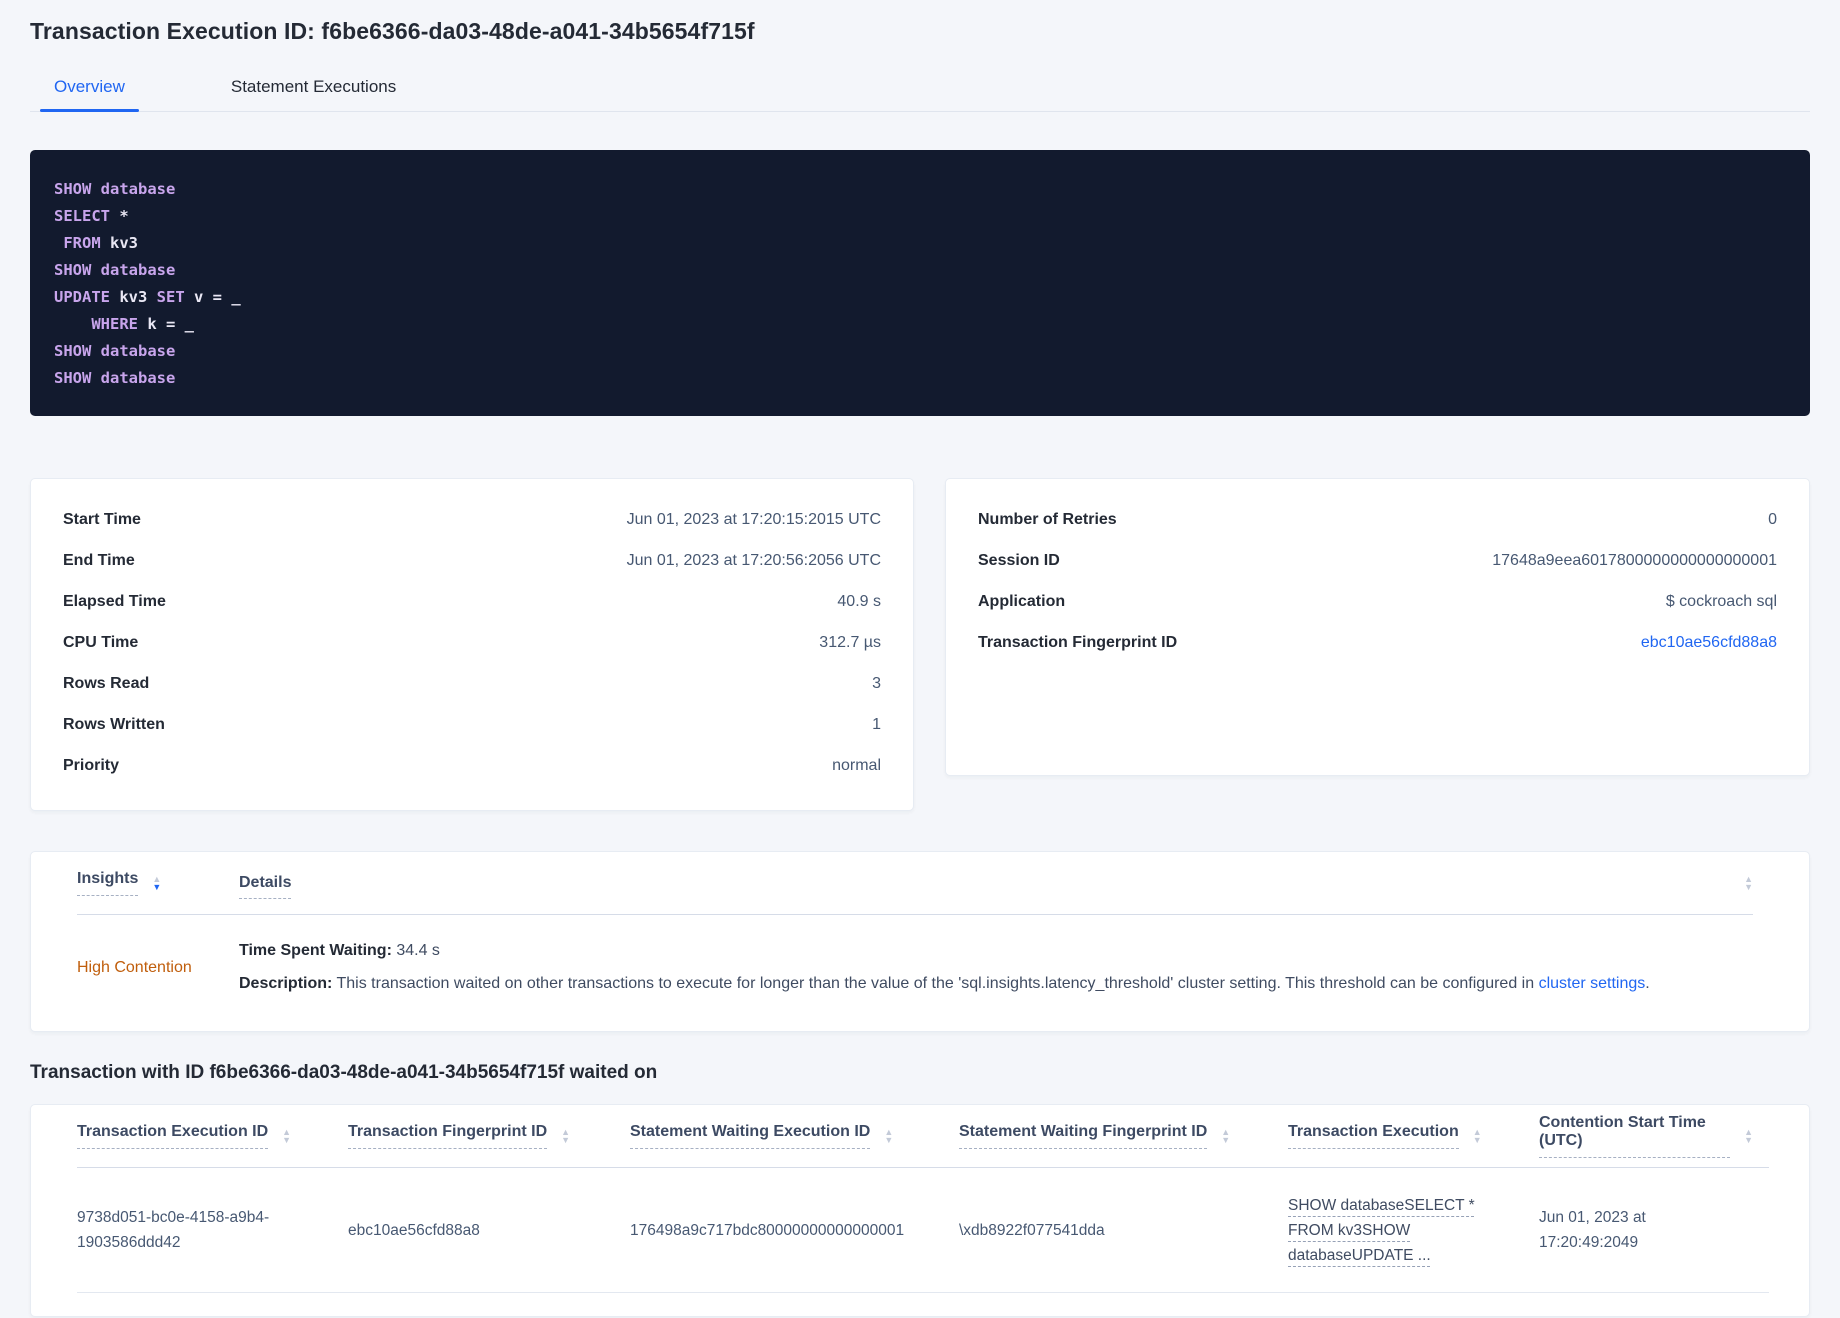 The height and width of the screenshot is (1318, 1840). What do you see at coordinates (114, 724) in the screenshot?
I see `detail-label: Rows Written` at bounding box center [114, 724].